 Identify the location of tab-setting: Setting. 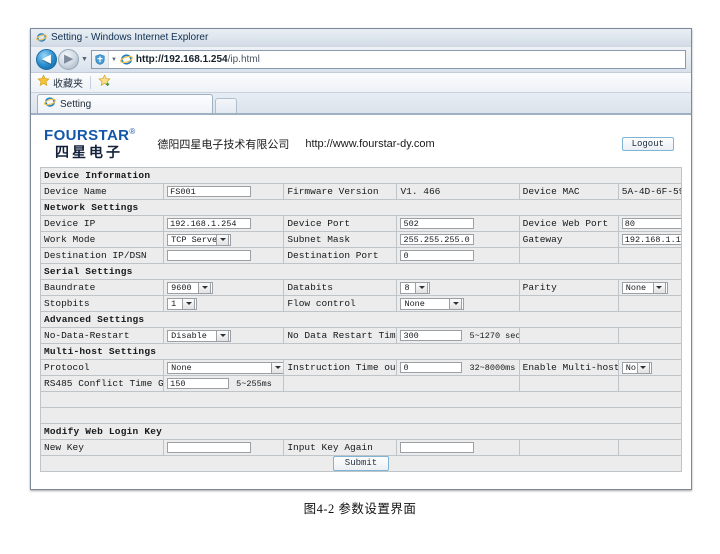
(125, 103).